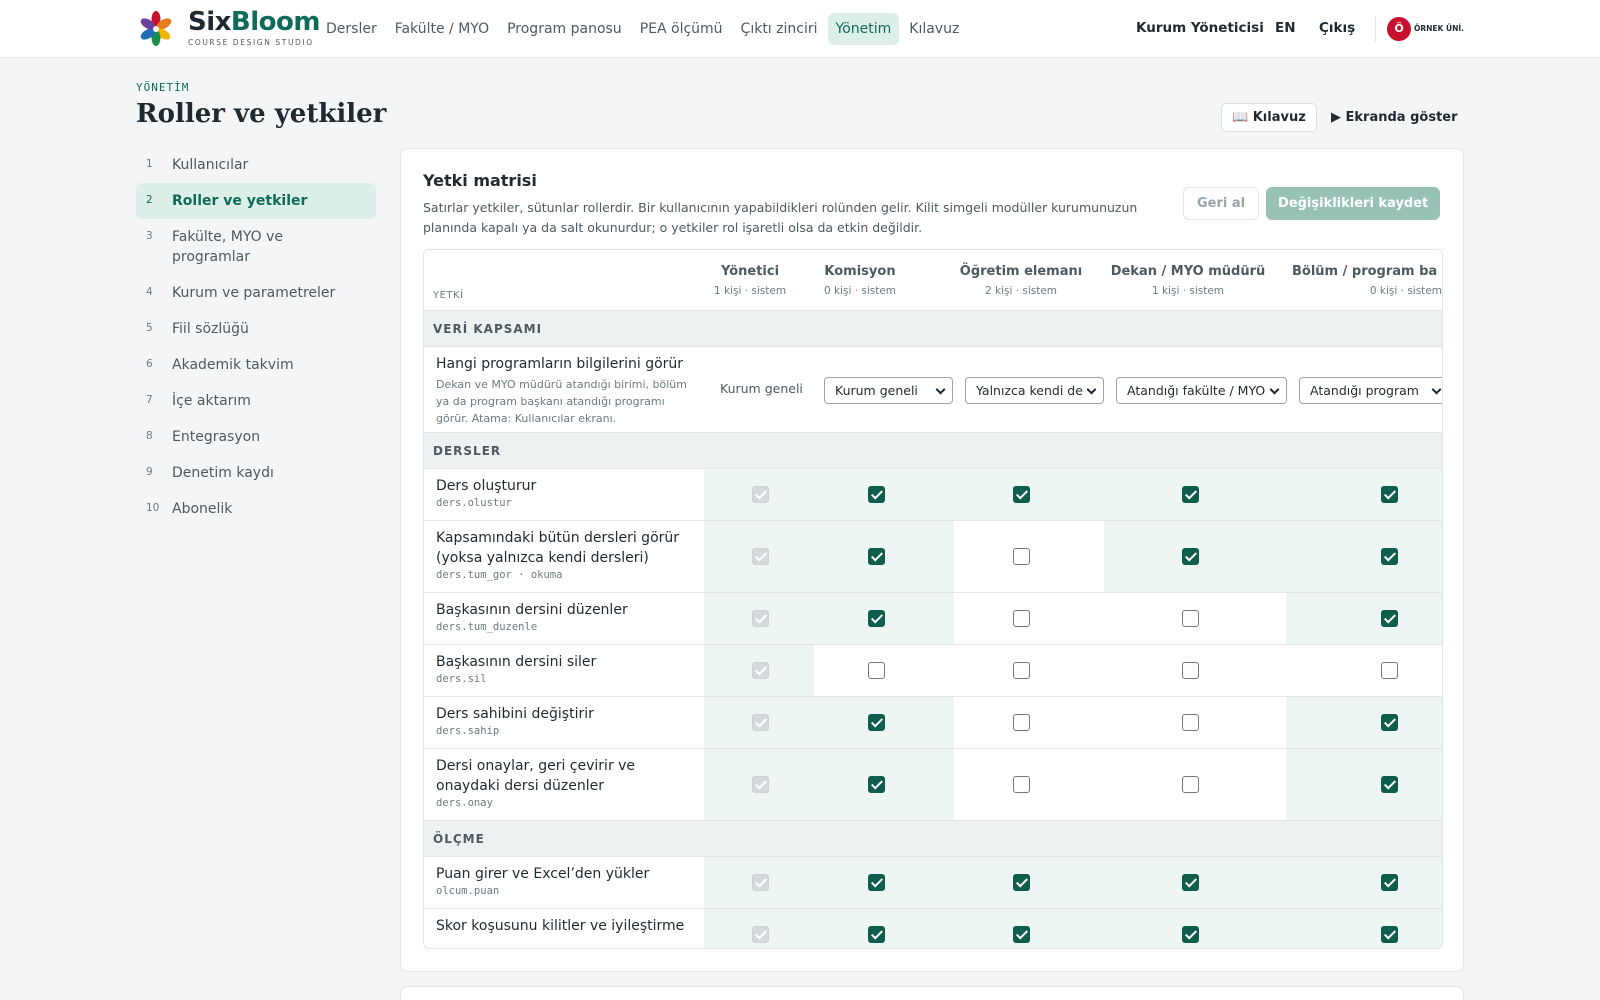  Describe the element at coordinates (761, 388) in the screenshot. I see `scope-value-yonetici: Kurum geneli` at that location.